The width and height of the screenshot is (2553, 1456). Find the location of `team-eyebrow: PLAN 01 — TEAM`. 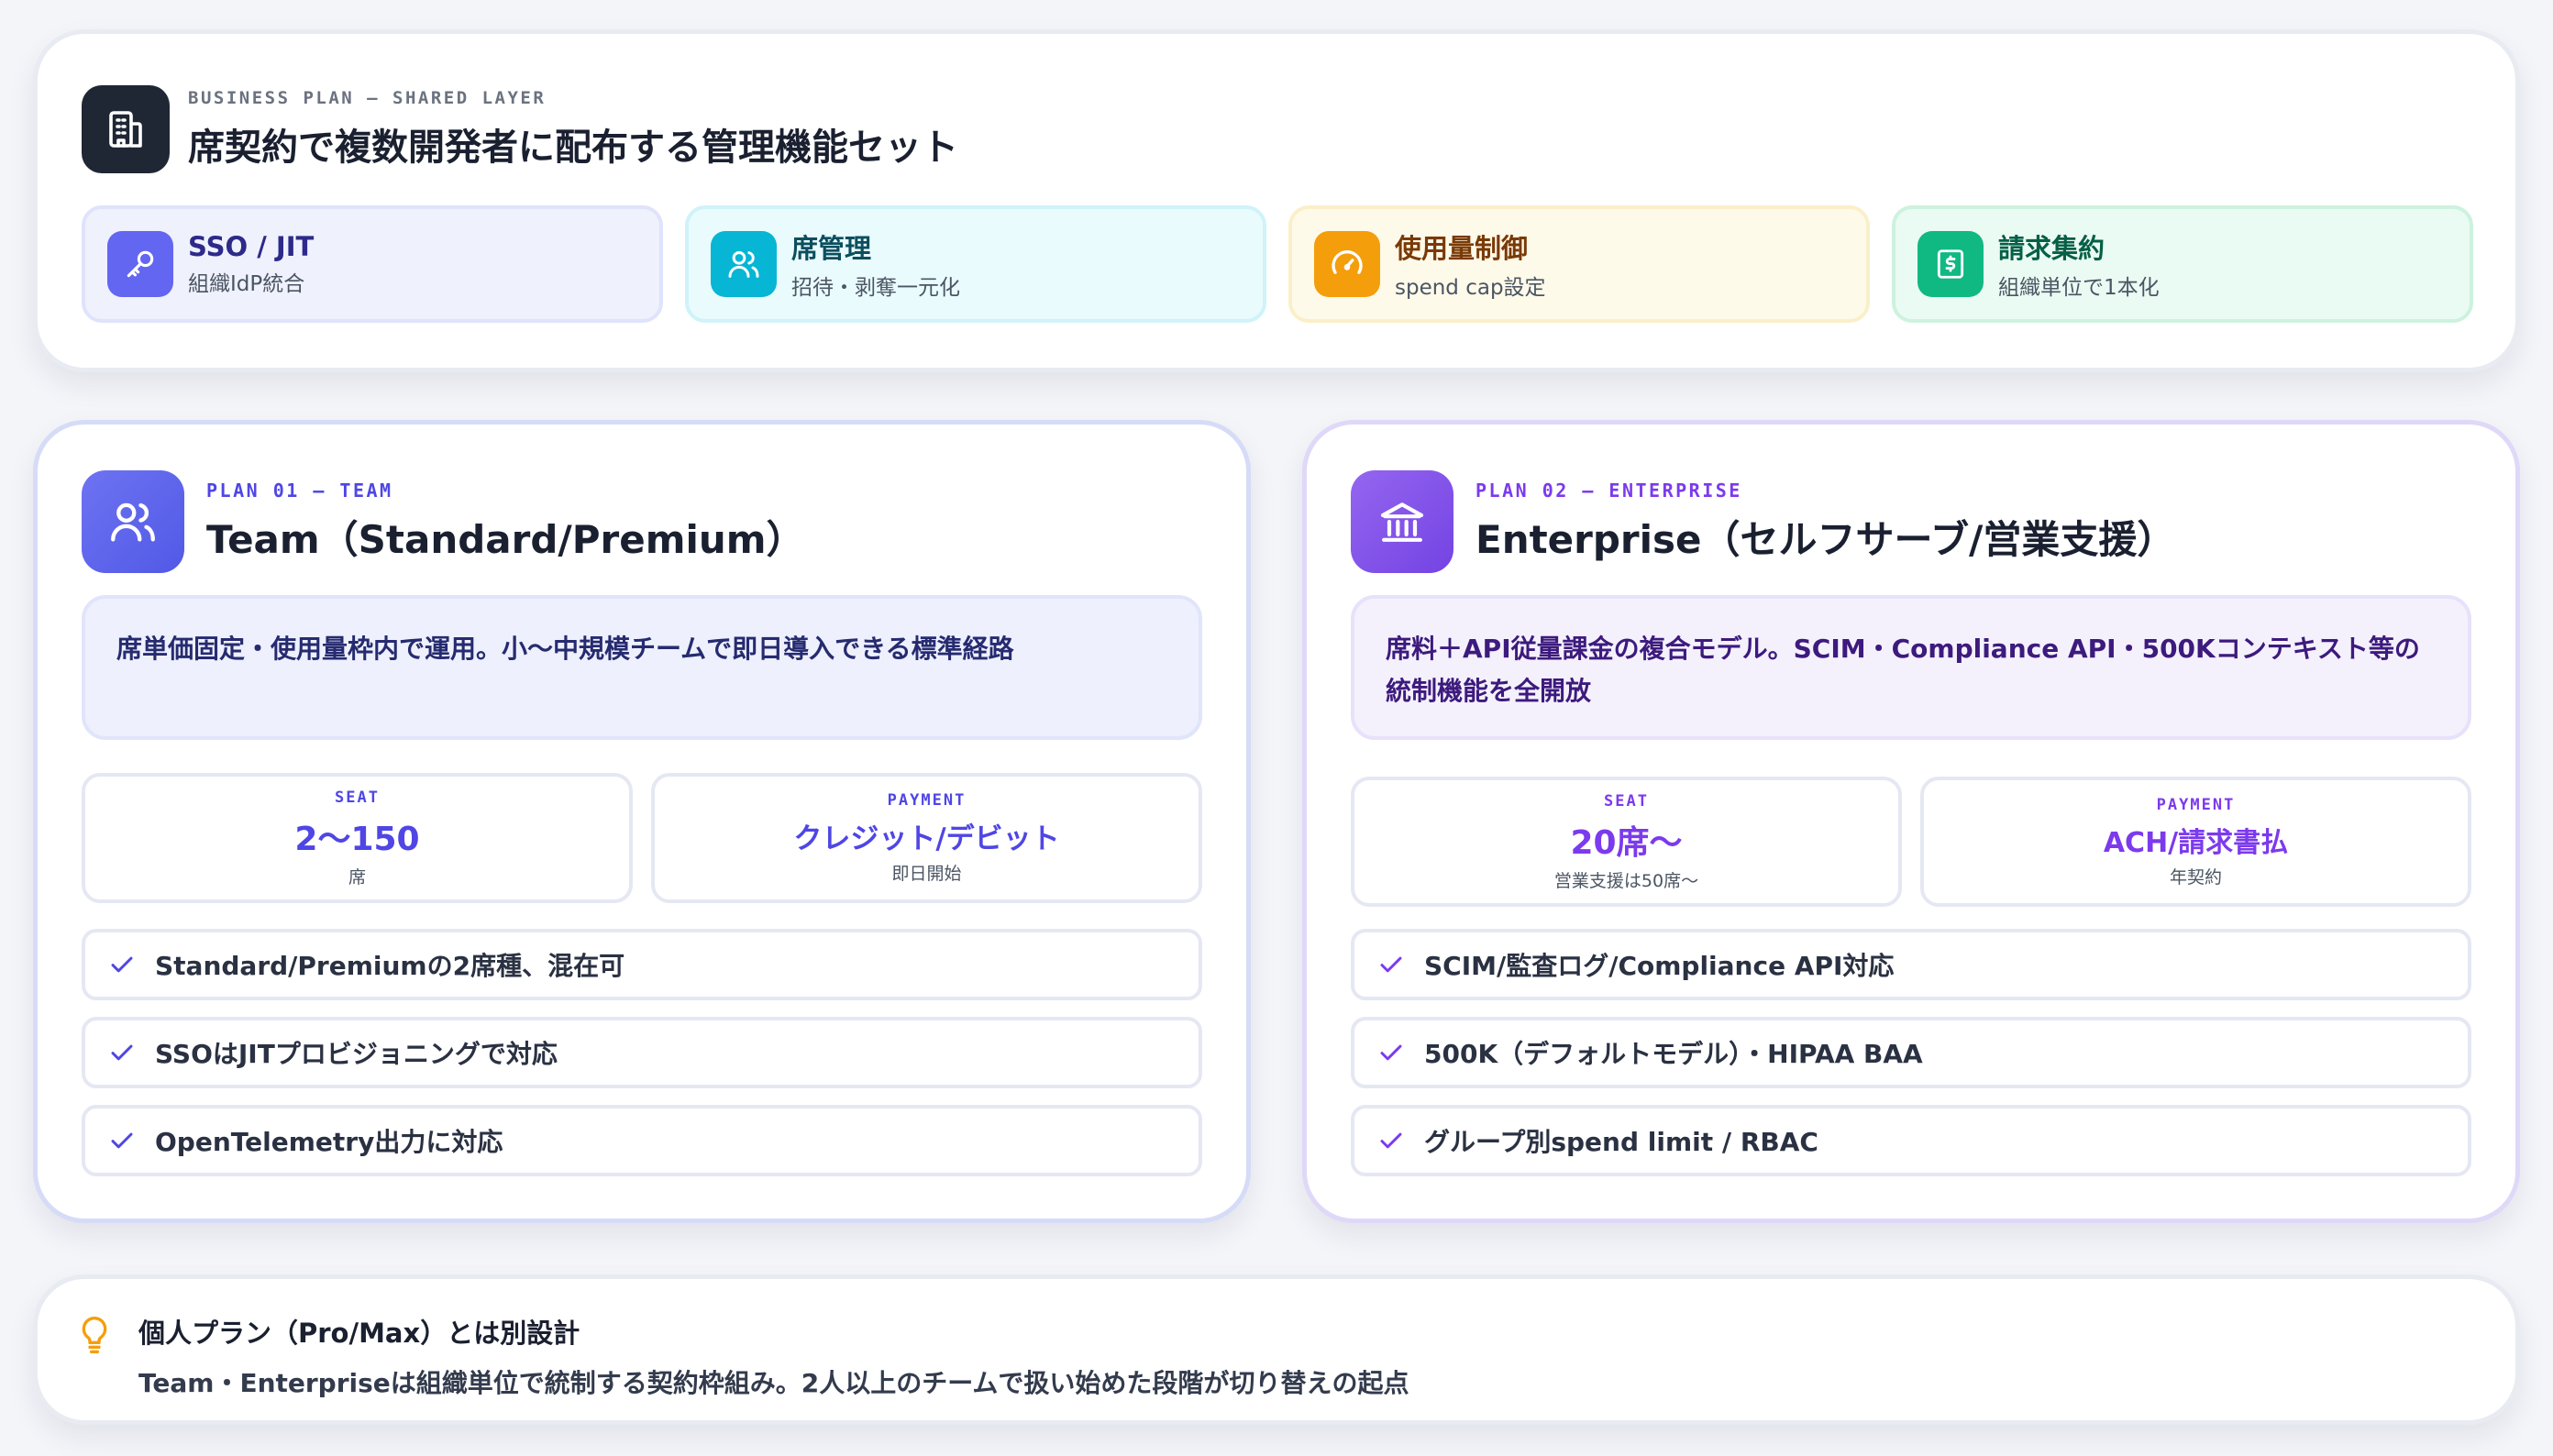

team-eyebrow: PLAN 01 — TEAM is located at coordinates (299, 490).